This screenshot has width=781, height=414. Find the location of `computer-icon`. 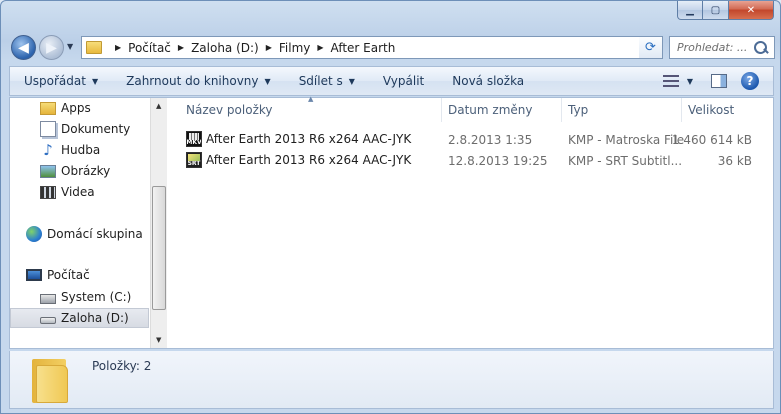

computer-icon is located at coordinates (34, 275).